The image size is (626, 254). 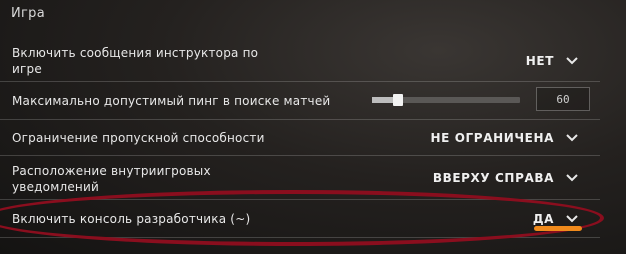 What do you see at coordinates (446, 100) in the screenshot?
I see `ping-slider` at bounding box center [446, 100].